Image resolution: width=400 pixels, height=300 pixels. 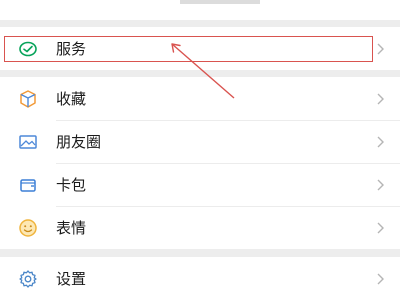 What do you see at coordinates (71, 228) in the screenshot?
I see `menu-item-label: 表情` at bounding box center [71, 228].